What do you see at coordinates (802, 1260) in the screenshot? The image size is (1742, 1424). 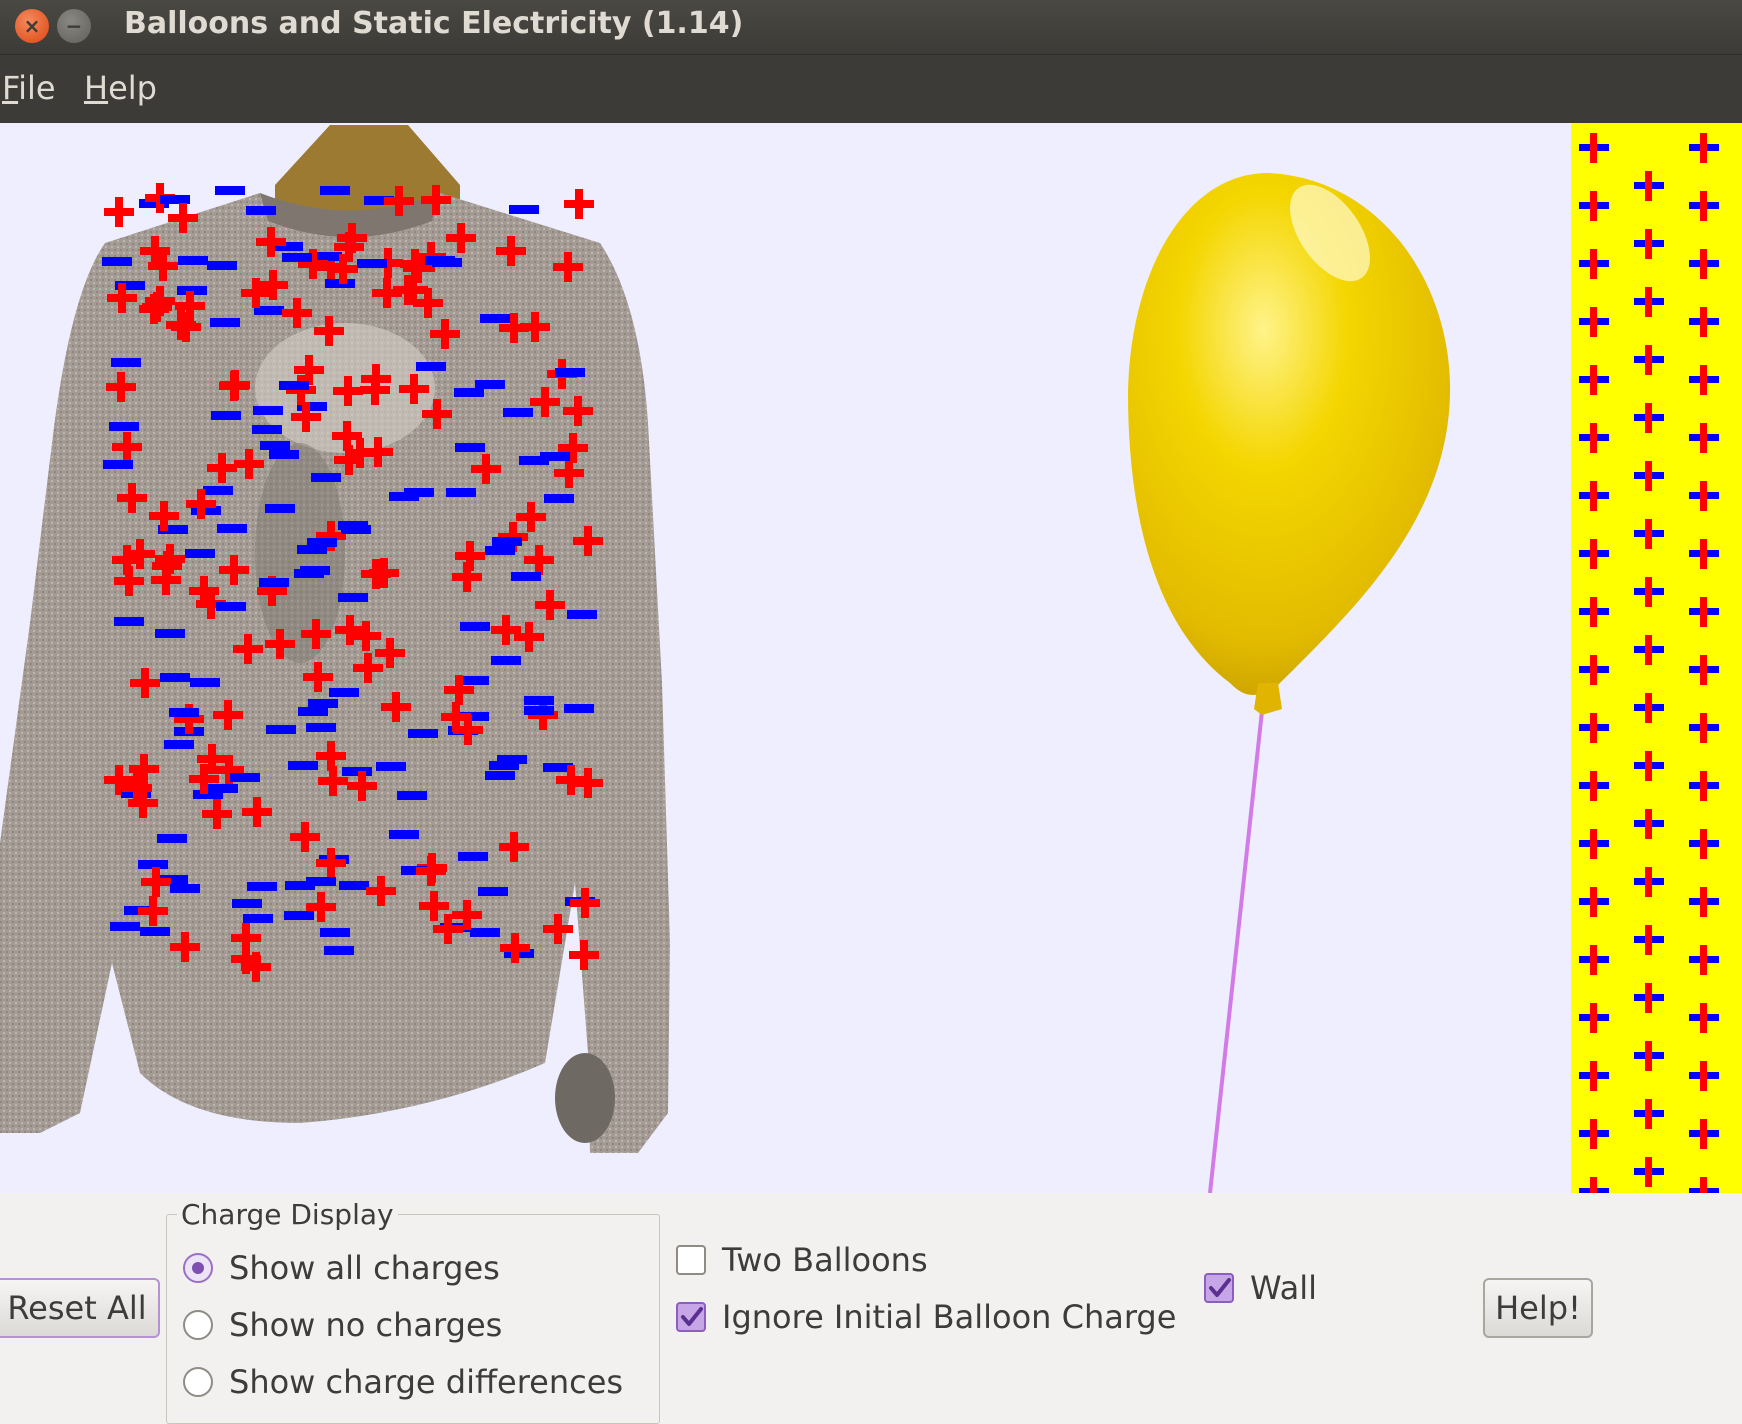 I see `two-balloons-checkbox: Two Balloons` at bounding box center [802, 1260].